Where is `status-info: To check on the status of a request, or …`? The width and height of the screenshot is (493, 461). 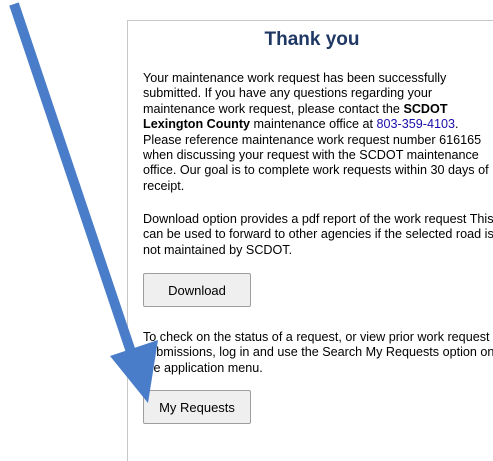
status-info: To check on the status of a request, or … is located at coordinates (318, 352).